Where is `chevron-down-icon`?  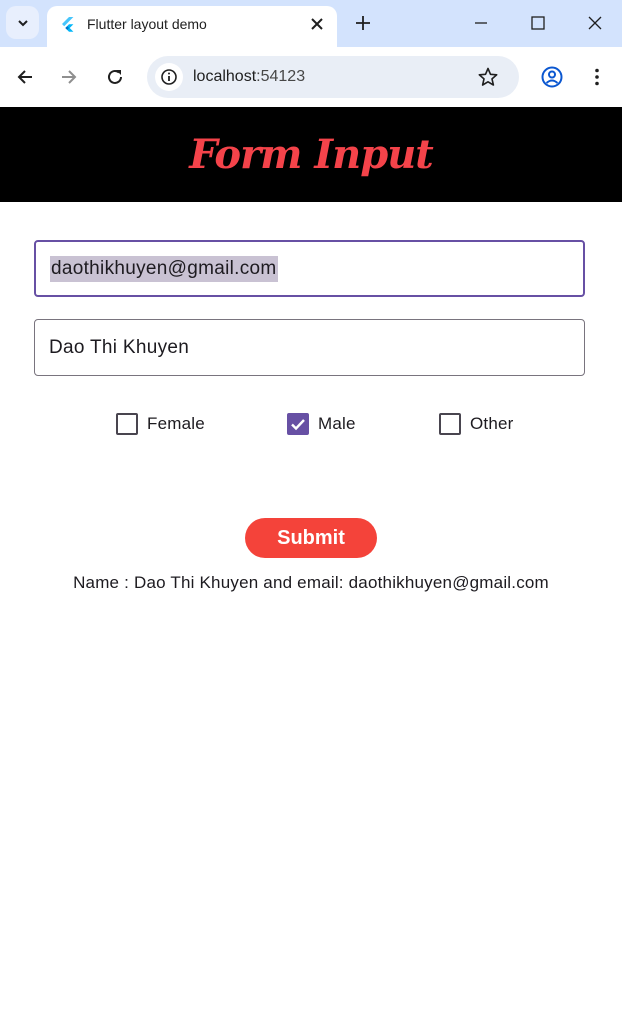
chevron-down-icon is located at coordinates (22, 22).